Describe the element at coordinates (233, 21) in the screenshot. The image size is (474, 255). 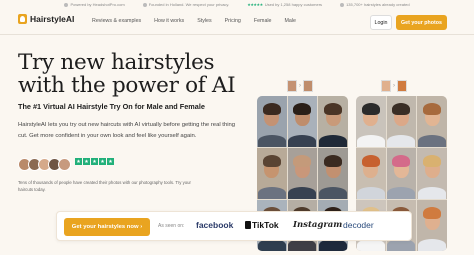
I see `nav-link-pricing: Pricing` at that location.